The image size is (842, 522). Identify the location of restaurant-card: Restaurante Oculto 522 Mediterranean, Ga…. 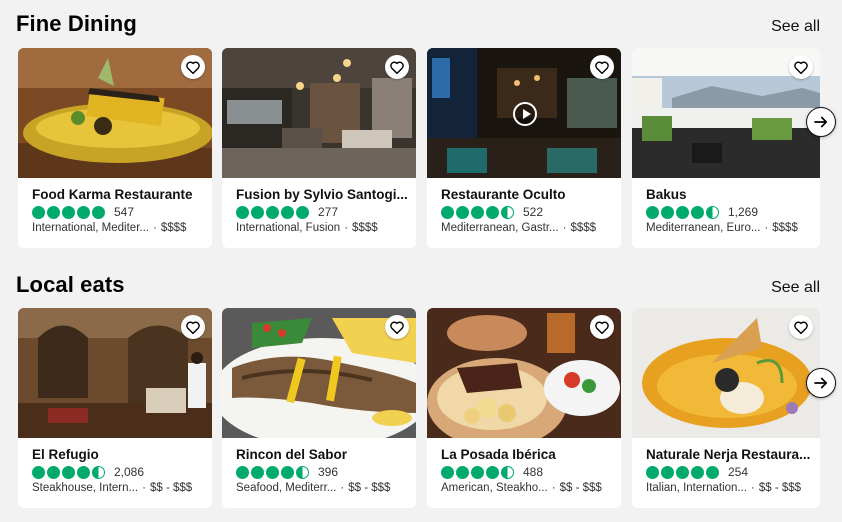
(524, 148).